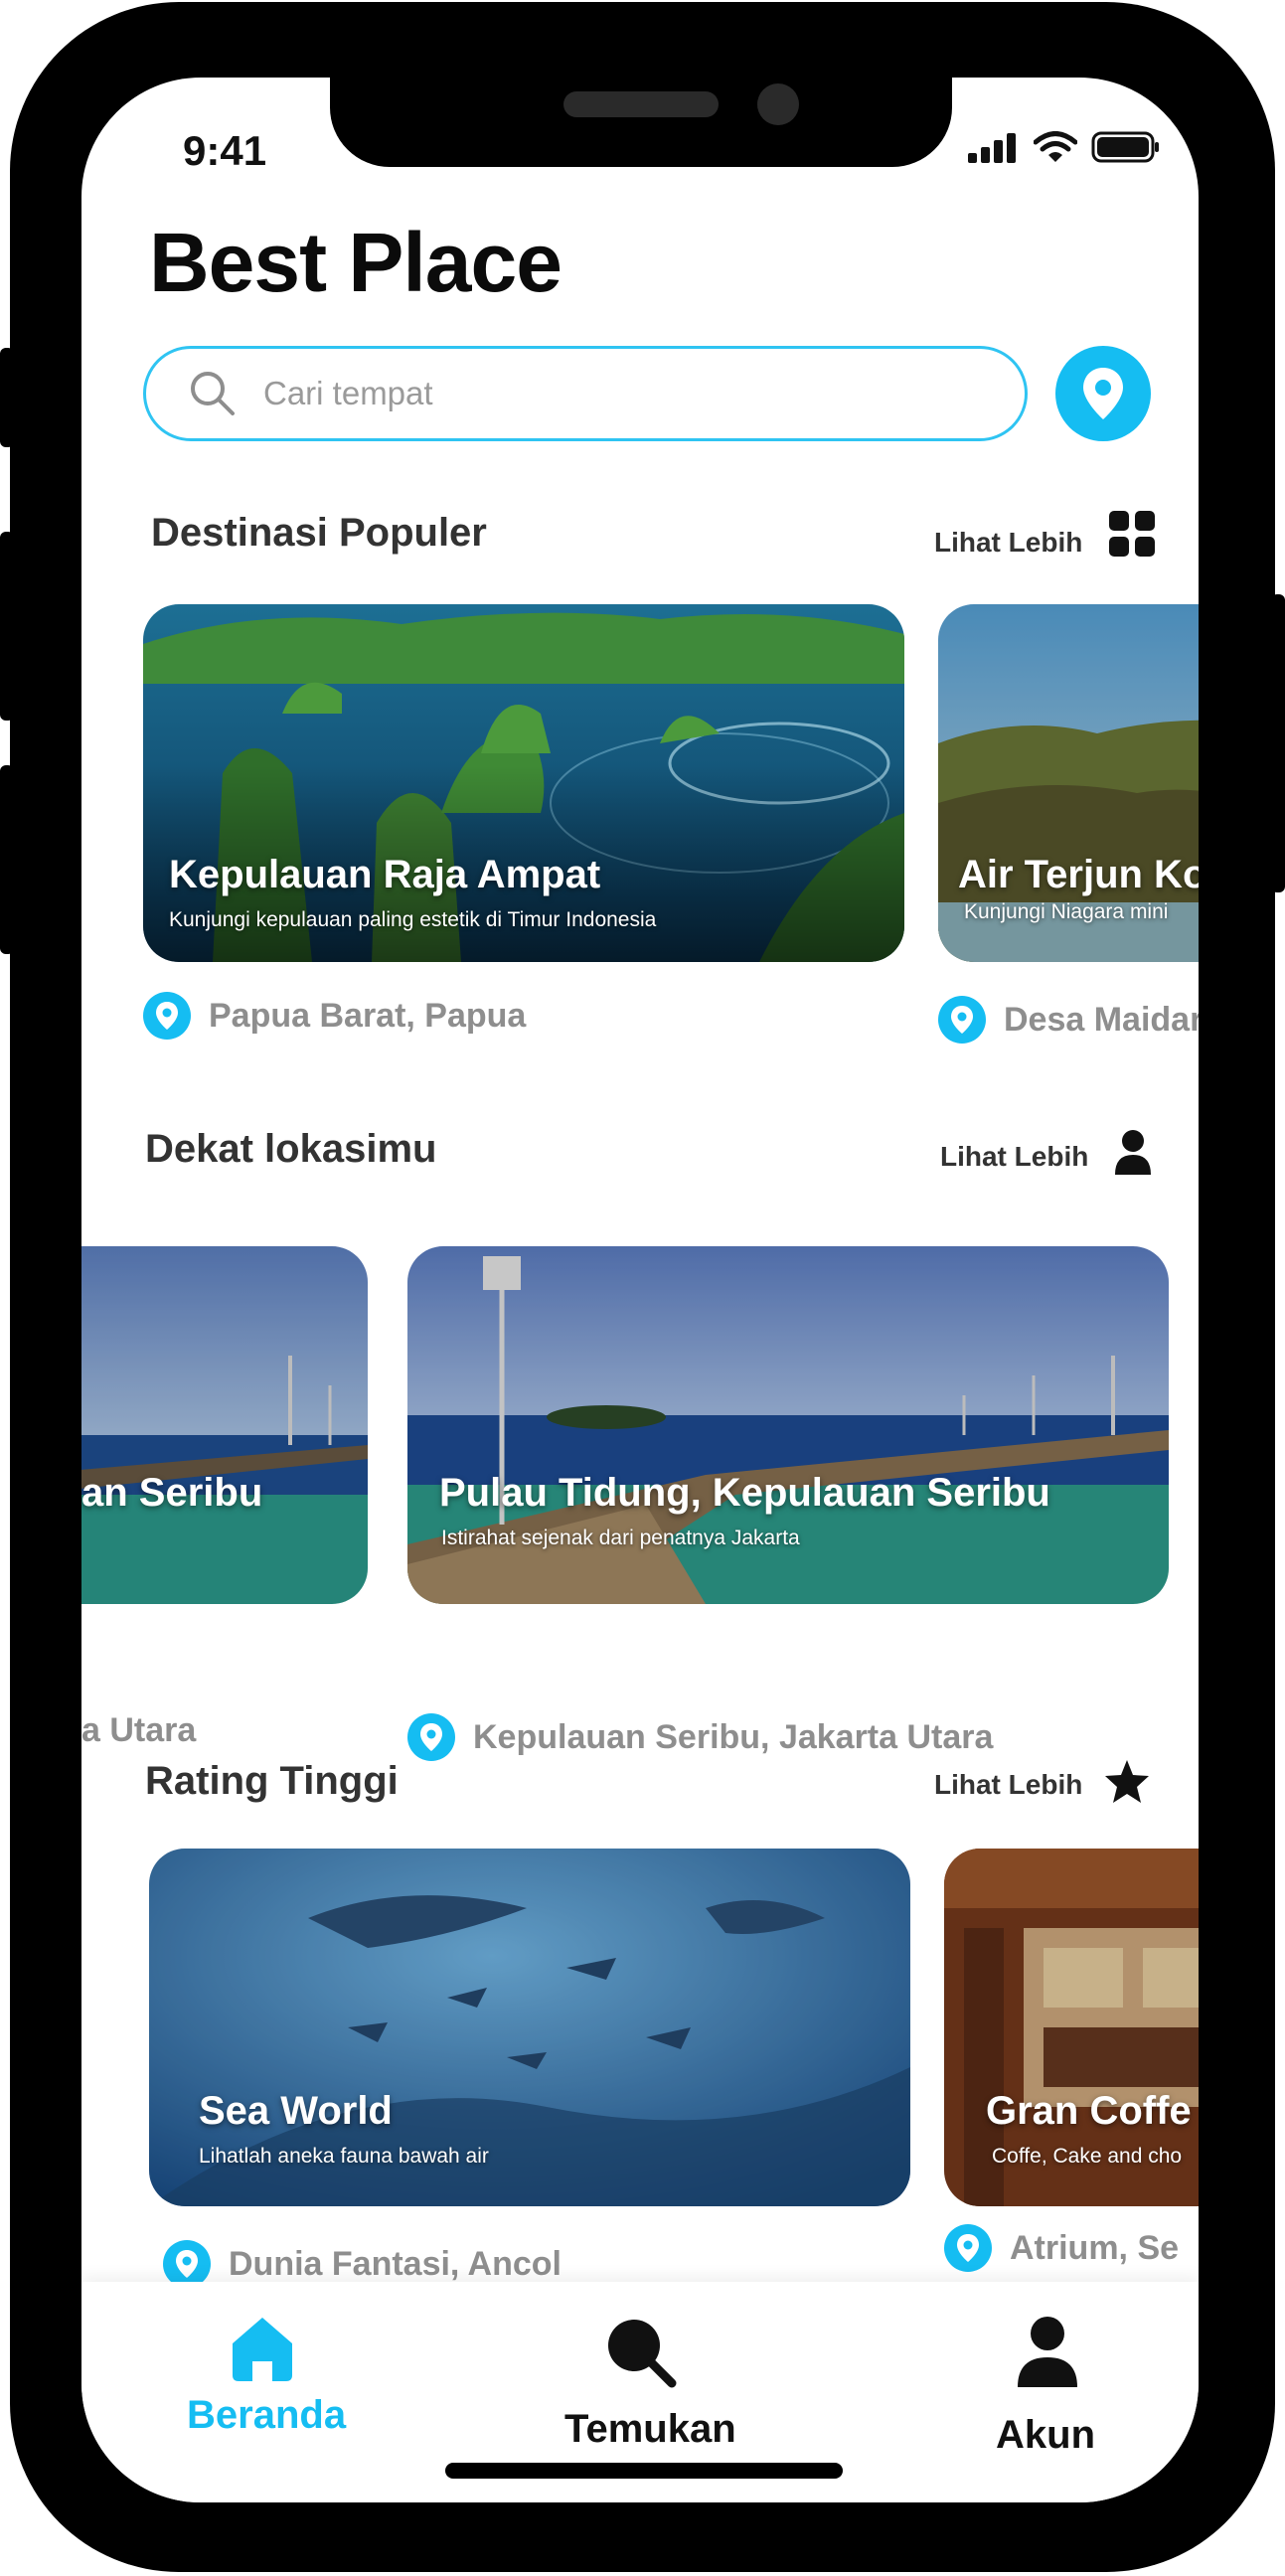 The width and height of the screenshot is (1285, 2576). I want to click on card-title: Gran Coffe, so click(1089, 2111).